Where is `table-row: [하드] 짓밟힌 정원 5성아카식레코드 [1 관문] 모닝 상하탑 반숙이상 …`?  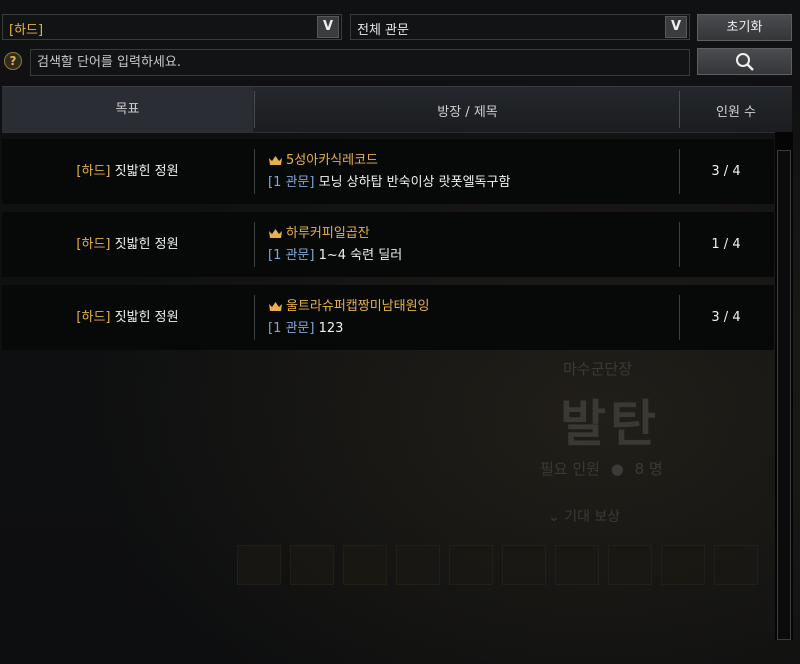
table-row: [하드] 짓밟힌 정원 5성아카식레코드 [1 관문] 모닝 상하탑 반숙이상 … is located at coordinates (388, 171).